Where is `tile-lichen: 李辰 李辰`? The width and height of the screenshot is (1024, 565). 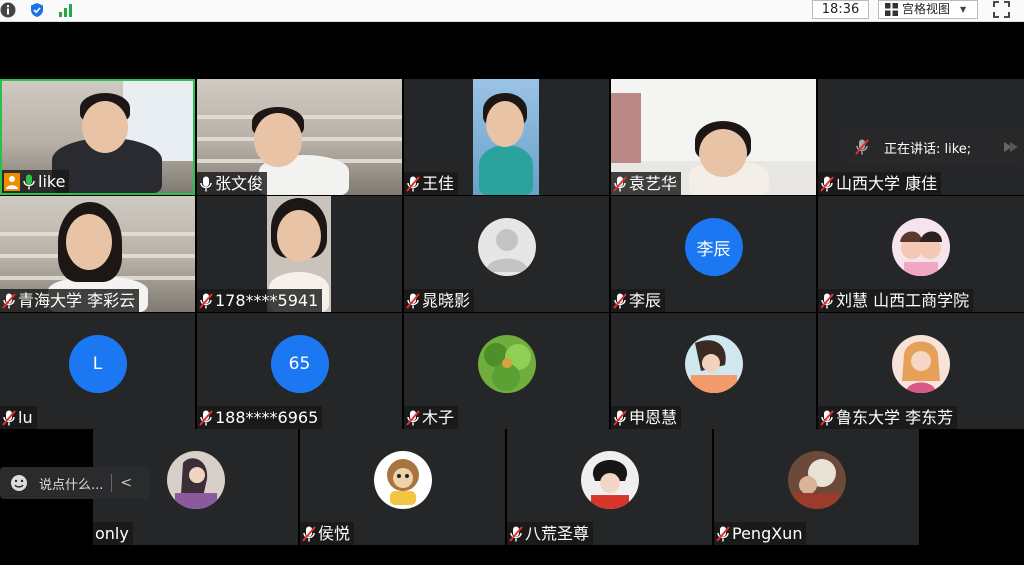
tile-lichen: 李辰 李辰 is located at coordinates (713, 254).